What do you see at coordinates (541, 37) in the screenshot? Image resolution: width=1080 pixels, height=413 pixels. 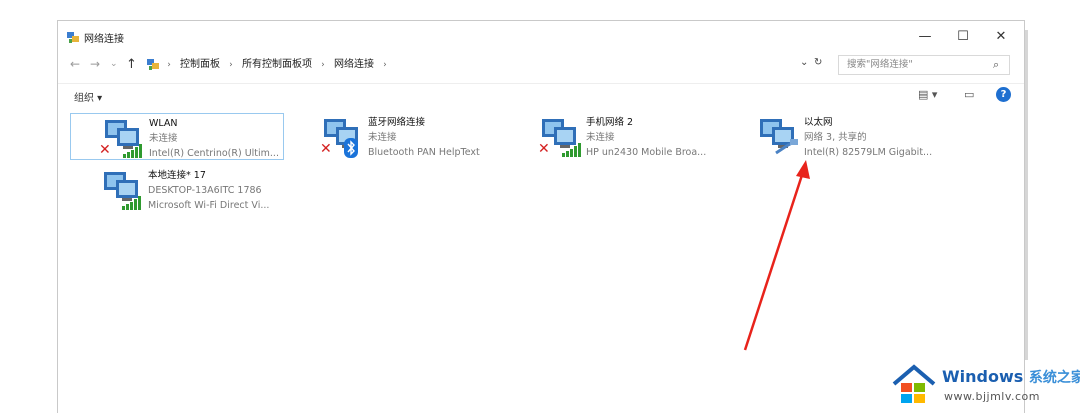 I see `title-bar: 网络连接 — ☐ ✕` at bounding box center [541, 37].